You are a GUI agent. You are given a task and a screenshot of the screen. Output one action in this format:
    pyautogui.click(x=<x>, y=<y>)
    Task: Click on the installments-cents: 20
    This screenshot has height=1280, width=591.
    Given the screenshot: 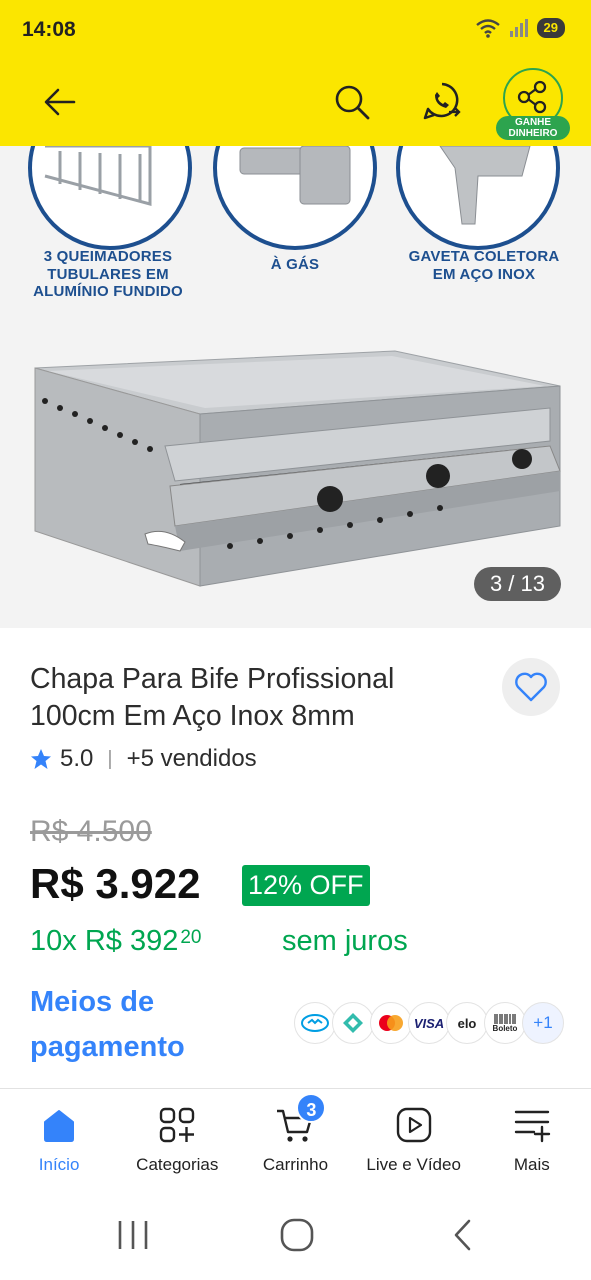 What is the action you would take?
    pyautogui.click(x=191, y=937)
    